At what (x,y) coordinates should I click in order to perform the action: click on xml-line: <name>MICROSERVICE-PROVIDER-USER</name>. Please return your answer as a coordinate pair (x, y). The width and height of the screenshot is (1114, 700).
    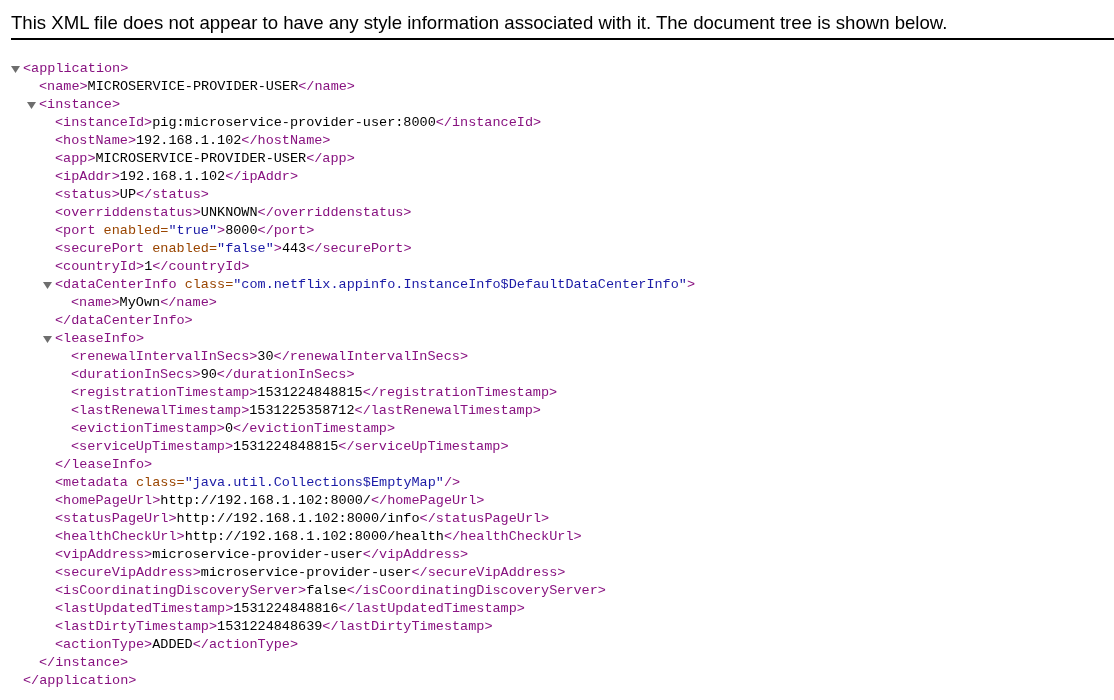
    Looking at the image, I should click on (197, 87).